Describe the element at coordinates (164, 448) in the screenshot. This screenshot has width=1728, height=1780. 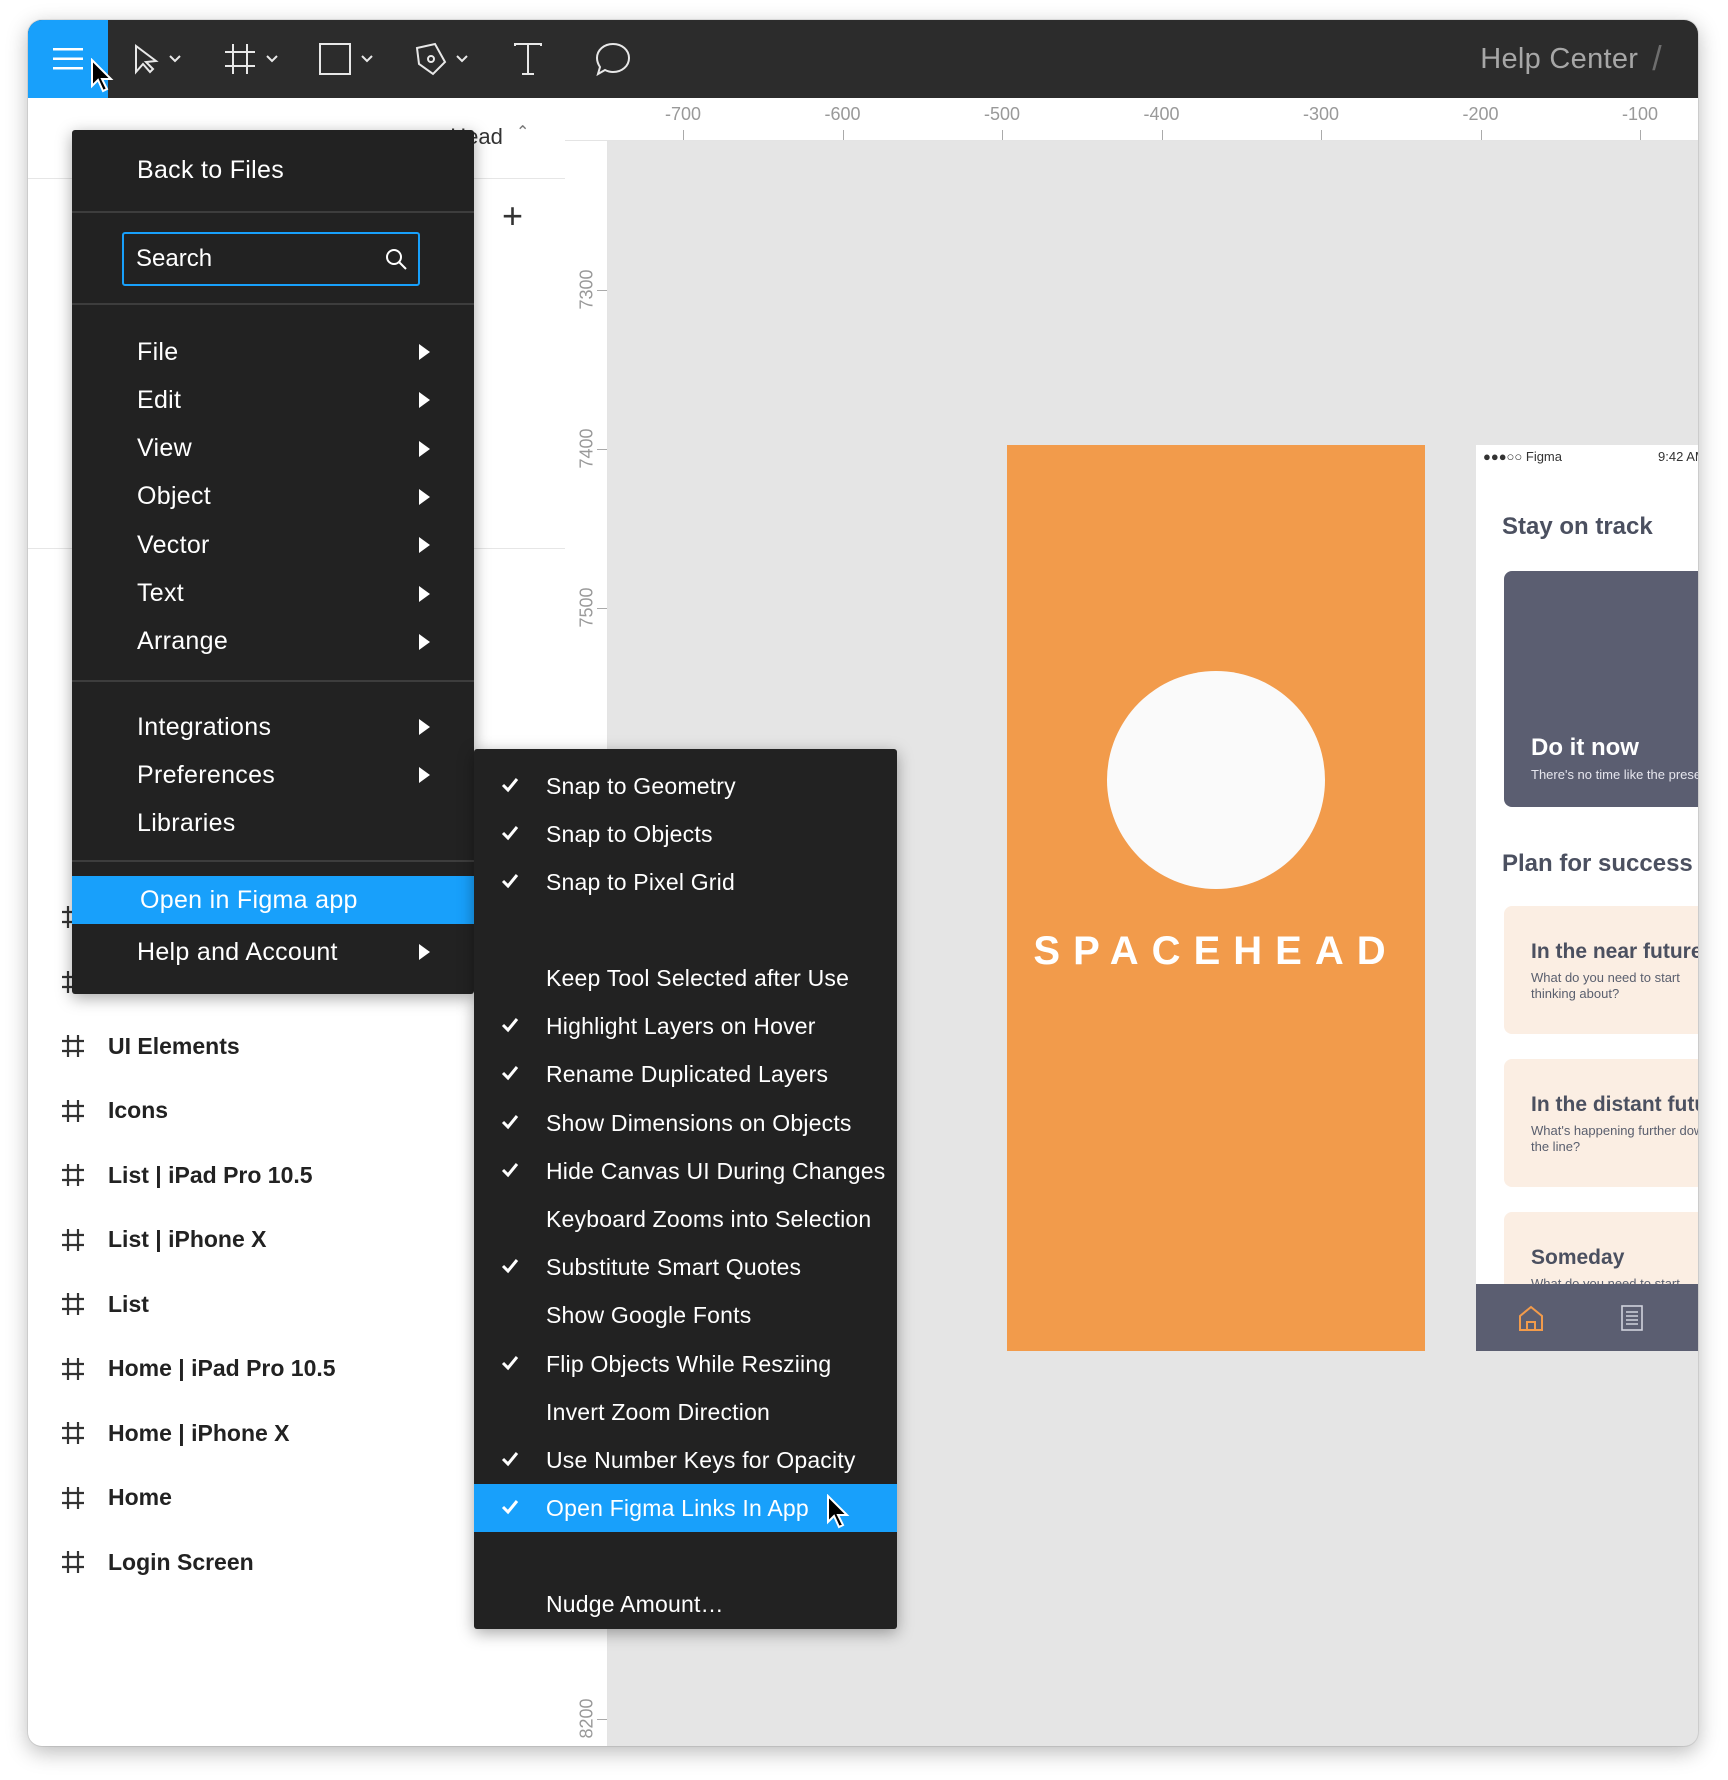
I see `menu-item-label: View` at that location.